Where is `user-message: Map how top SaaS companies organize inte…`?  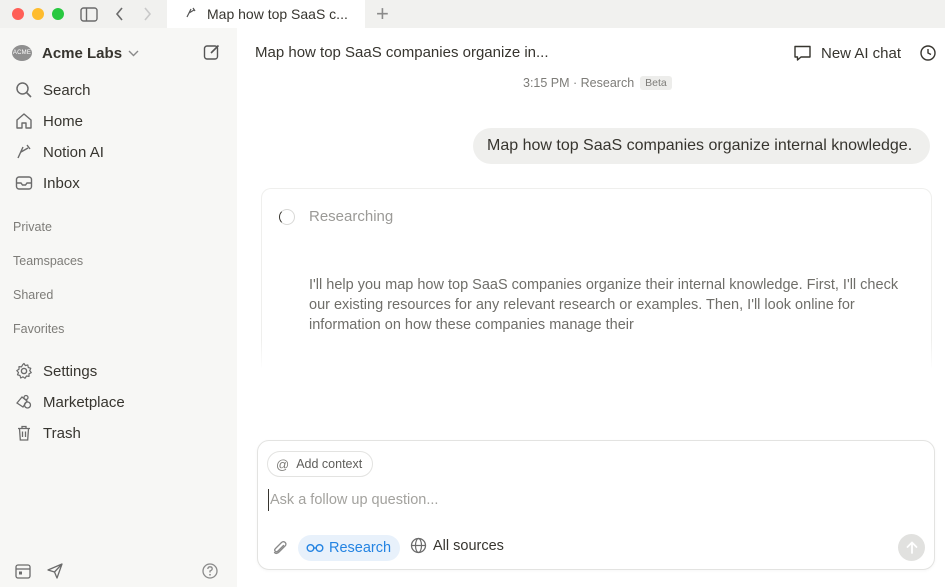 user-message: Map how top SaaS companies organize inte… is located at coordinates (701, 146).